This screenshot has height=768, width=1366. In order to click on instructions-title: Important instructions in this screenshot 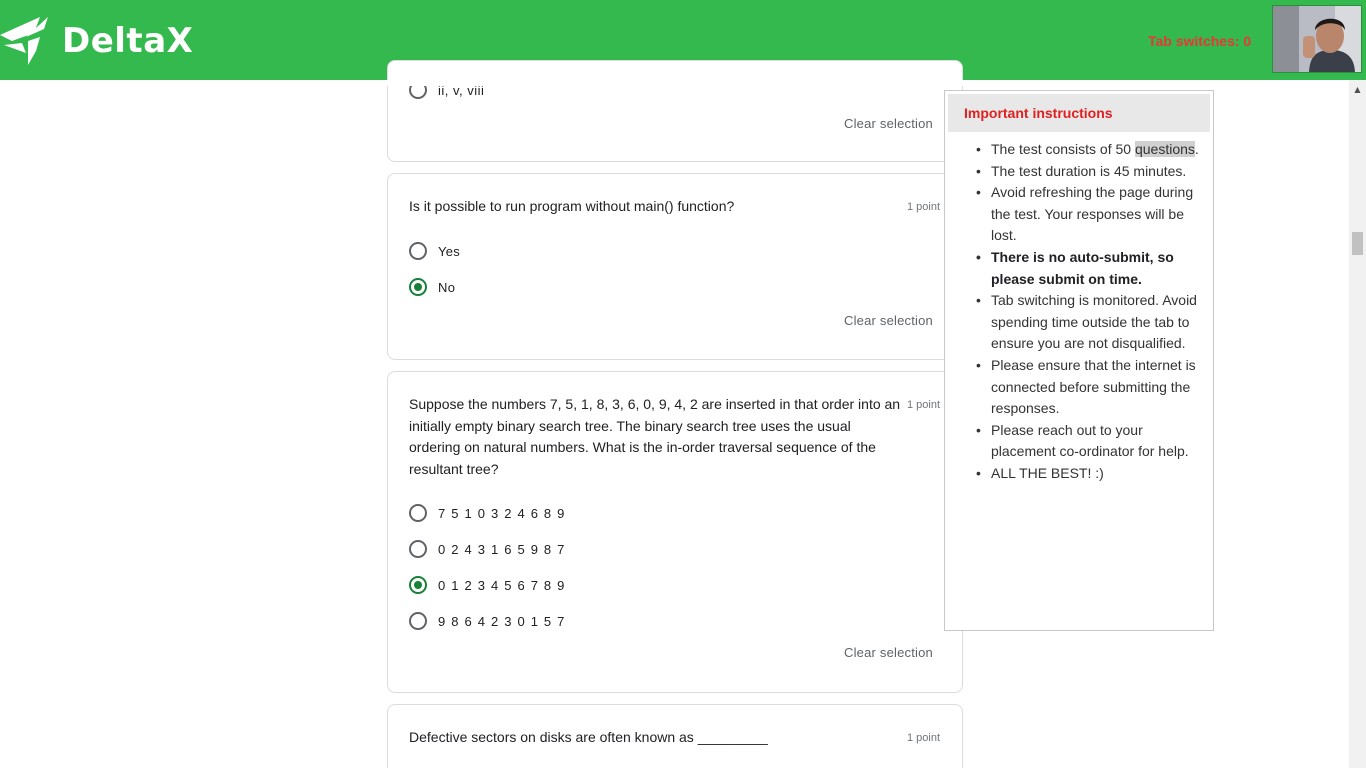, I will do `click(1038, 113)`.